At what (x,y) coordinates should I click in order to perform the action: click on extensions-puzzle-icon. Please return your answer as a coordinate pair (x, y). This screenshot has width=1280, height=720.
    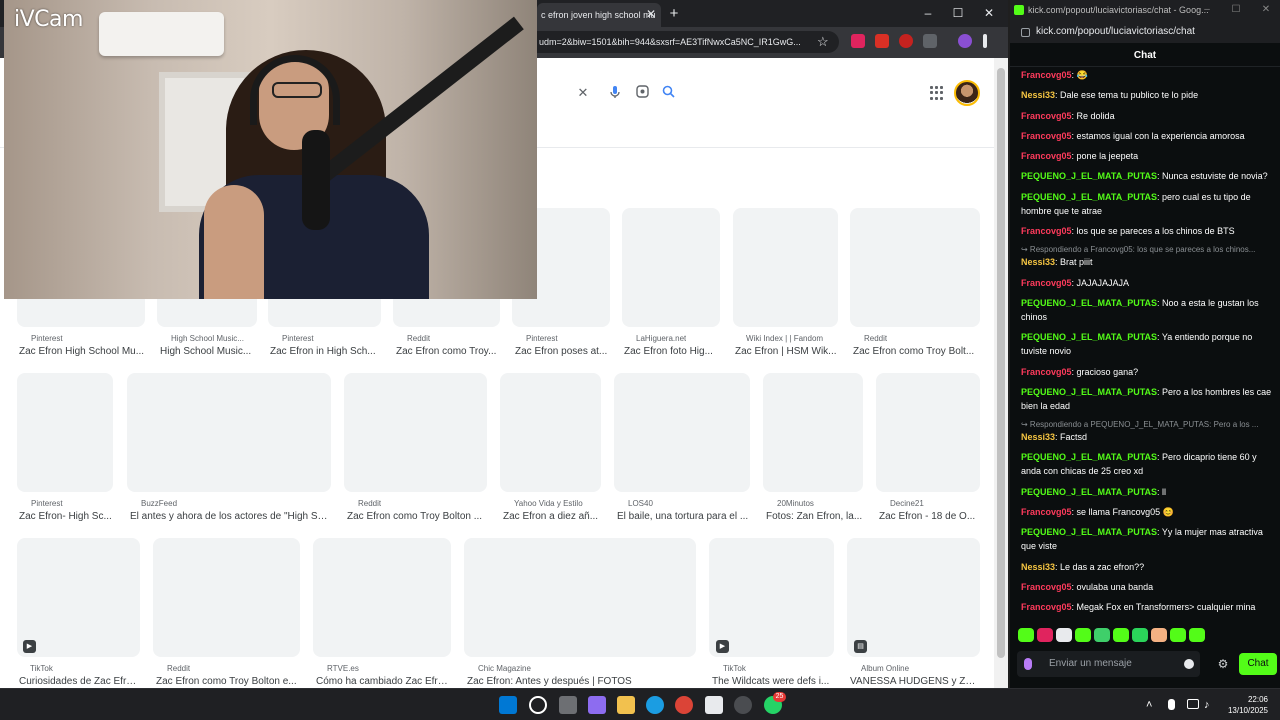
    Looking at the image, I should click on (930, 41).